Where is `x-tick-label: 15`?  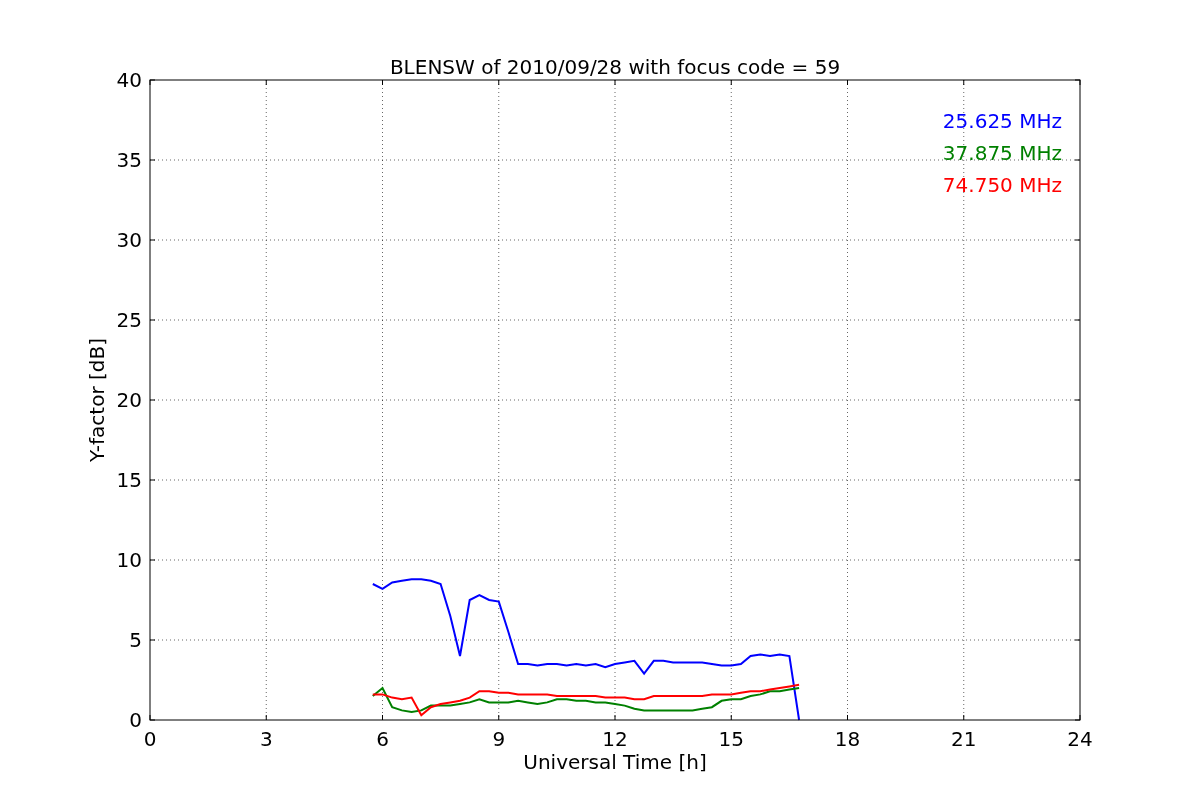 x-tick-label: 15 is located at coordinates (731, 739).